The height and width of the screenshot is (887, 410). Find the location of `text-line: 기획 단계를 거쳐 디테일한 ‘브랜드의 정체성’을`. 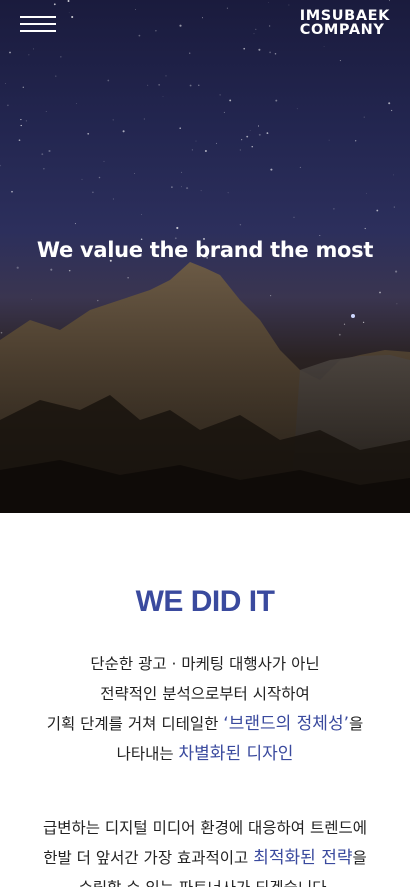

text-line: 기획 단계를 거쳐 디테일한 ‘브랜드의 정체성’을 is located at coordinates (205, 724).